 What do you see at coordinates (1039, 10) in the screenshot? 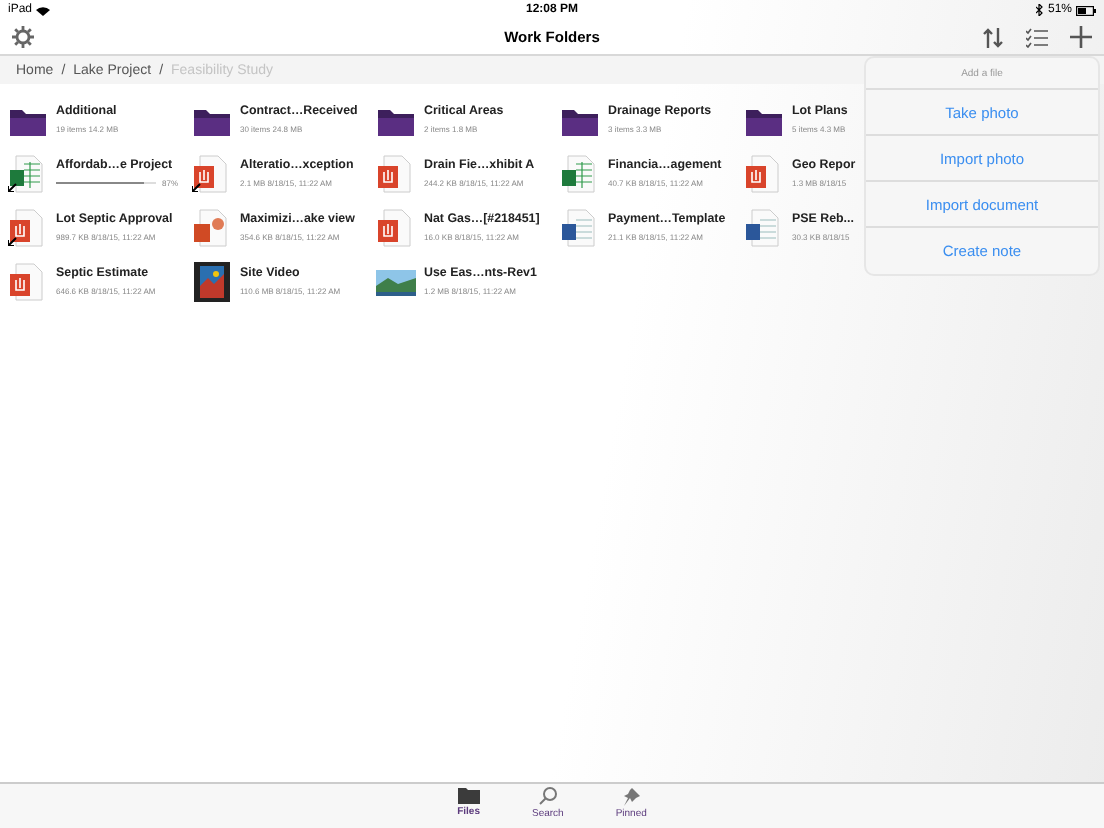
I see `bluetooth-icon` at bounding box center [1039, 10].